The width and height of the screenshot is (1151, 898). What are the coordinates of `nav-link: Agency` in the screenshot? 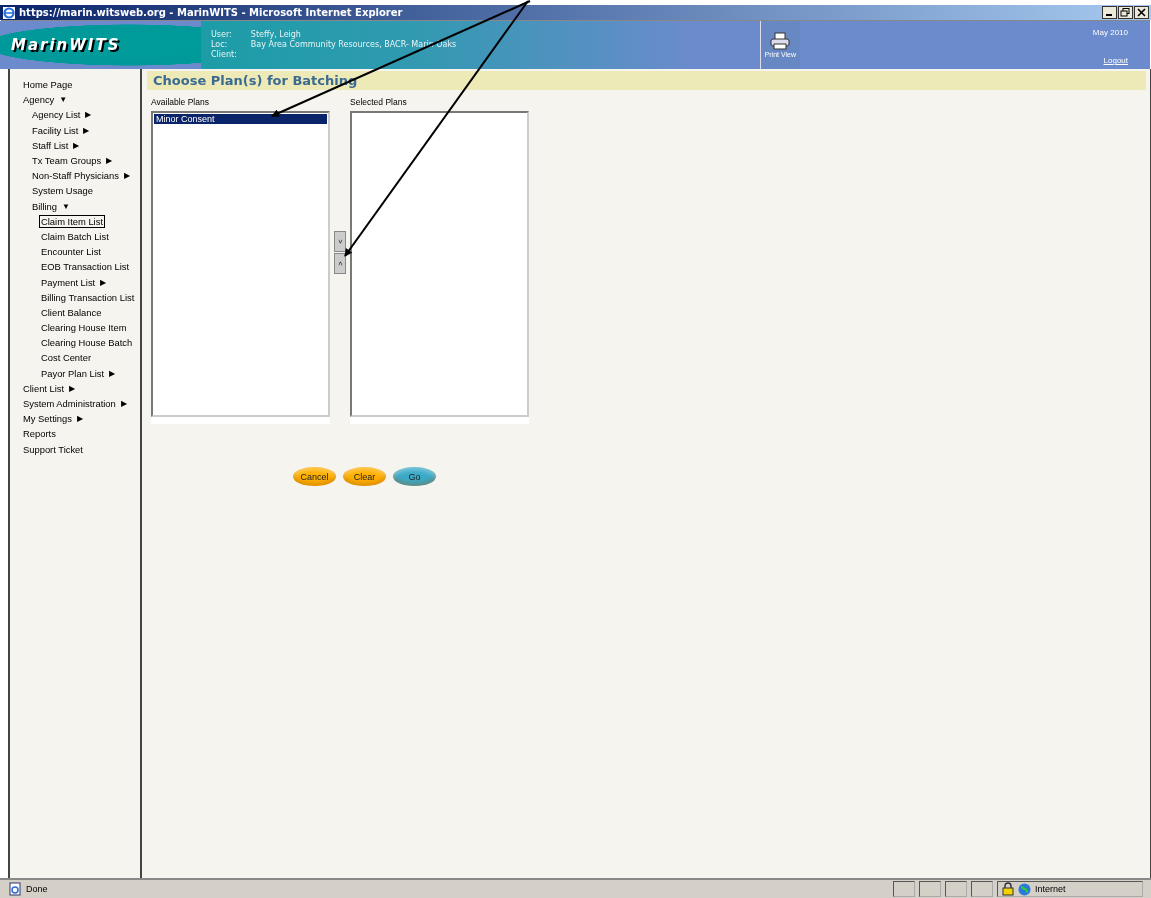 It's located at (39, 100).